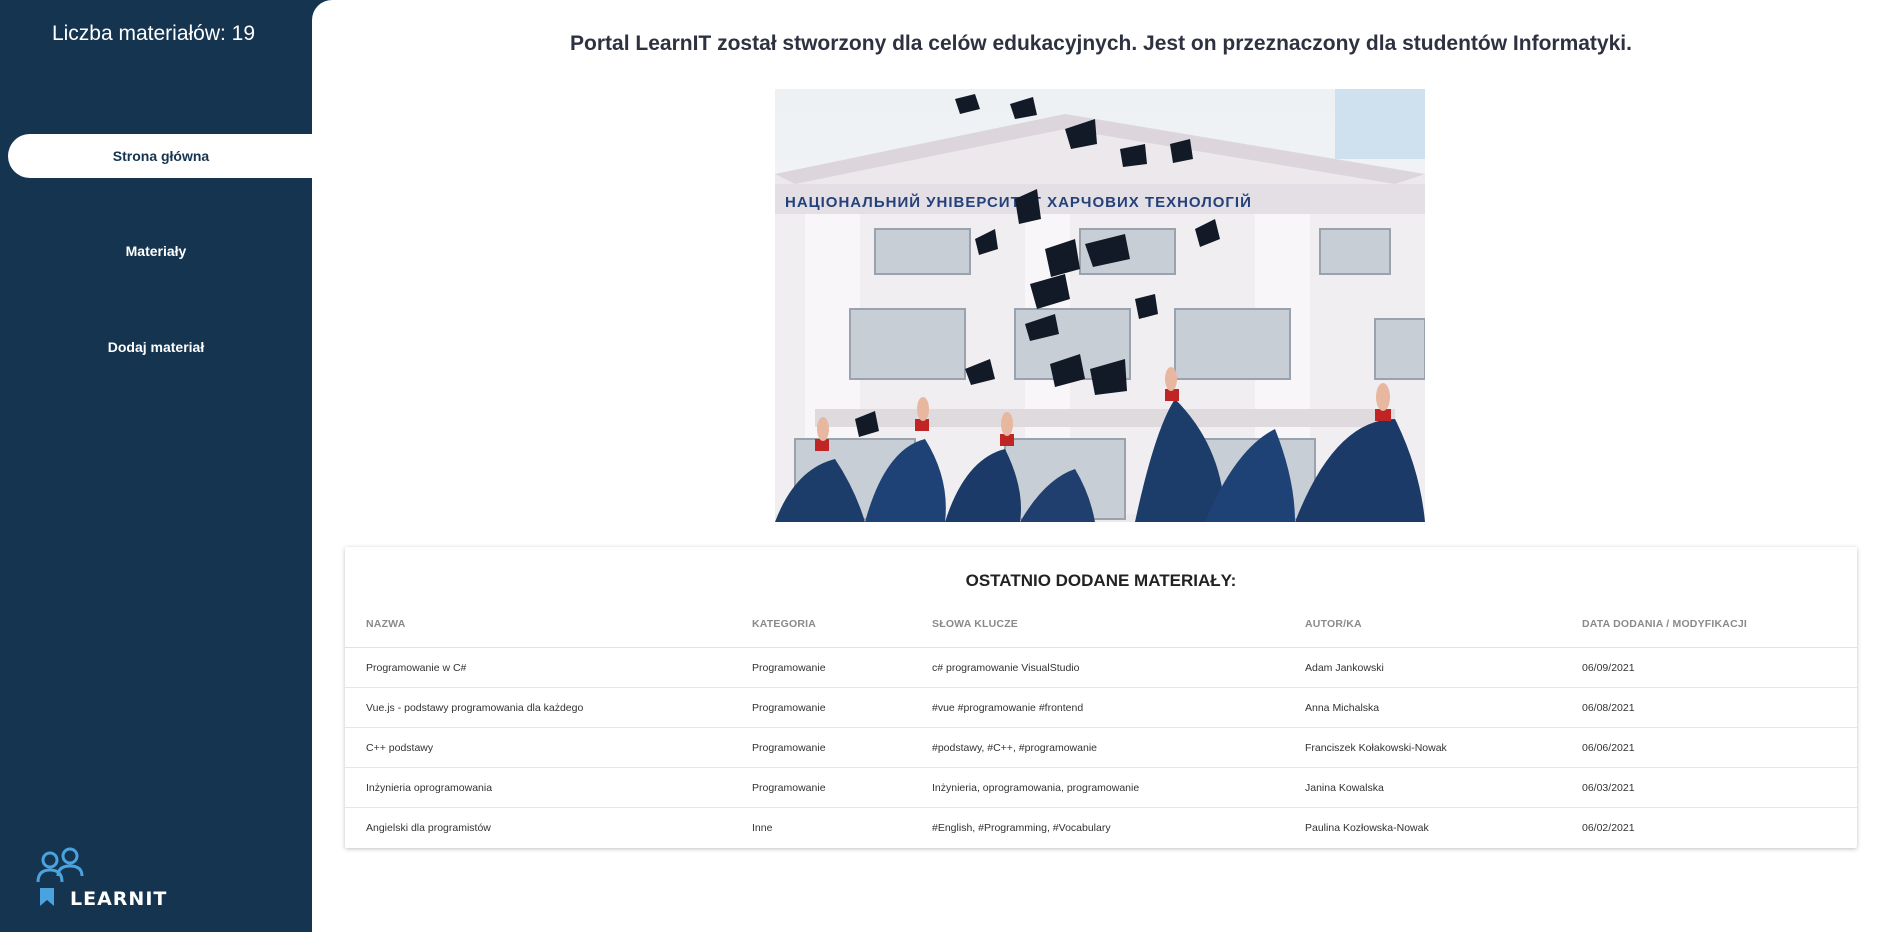 The image size is (1890, 932). What do you see at coordinates (1344, 788) in the screenshot?
I see `cell-author: Janina Kowalska` at bounding box center [1344, 788].